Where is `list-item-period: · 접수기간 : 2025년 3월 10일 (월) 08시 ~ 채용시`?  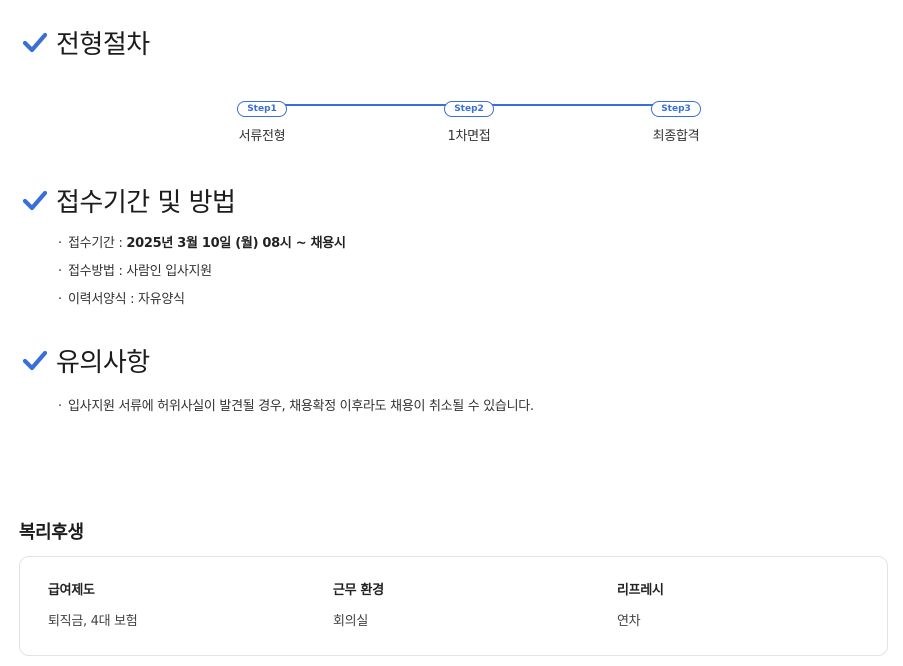 list-item-period: · 접수기간 : 2025년 3월 10일 (월) 08시 ~ 채용시 is located at coordinates (202, 248).